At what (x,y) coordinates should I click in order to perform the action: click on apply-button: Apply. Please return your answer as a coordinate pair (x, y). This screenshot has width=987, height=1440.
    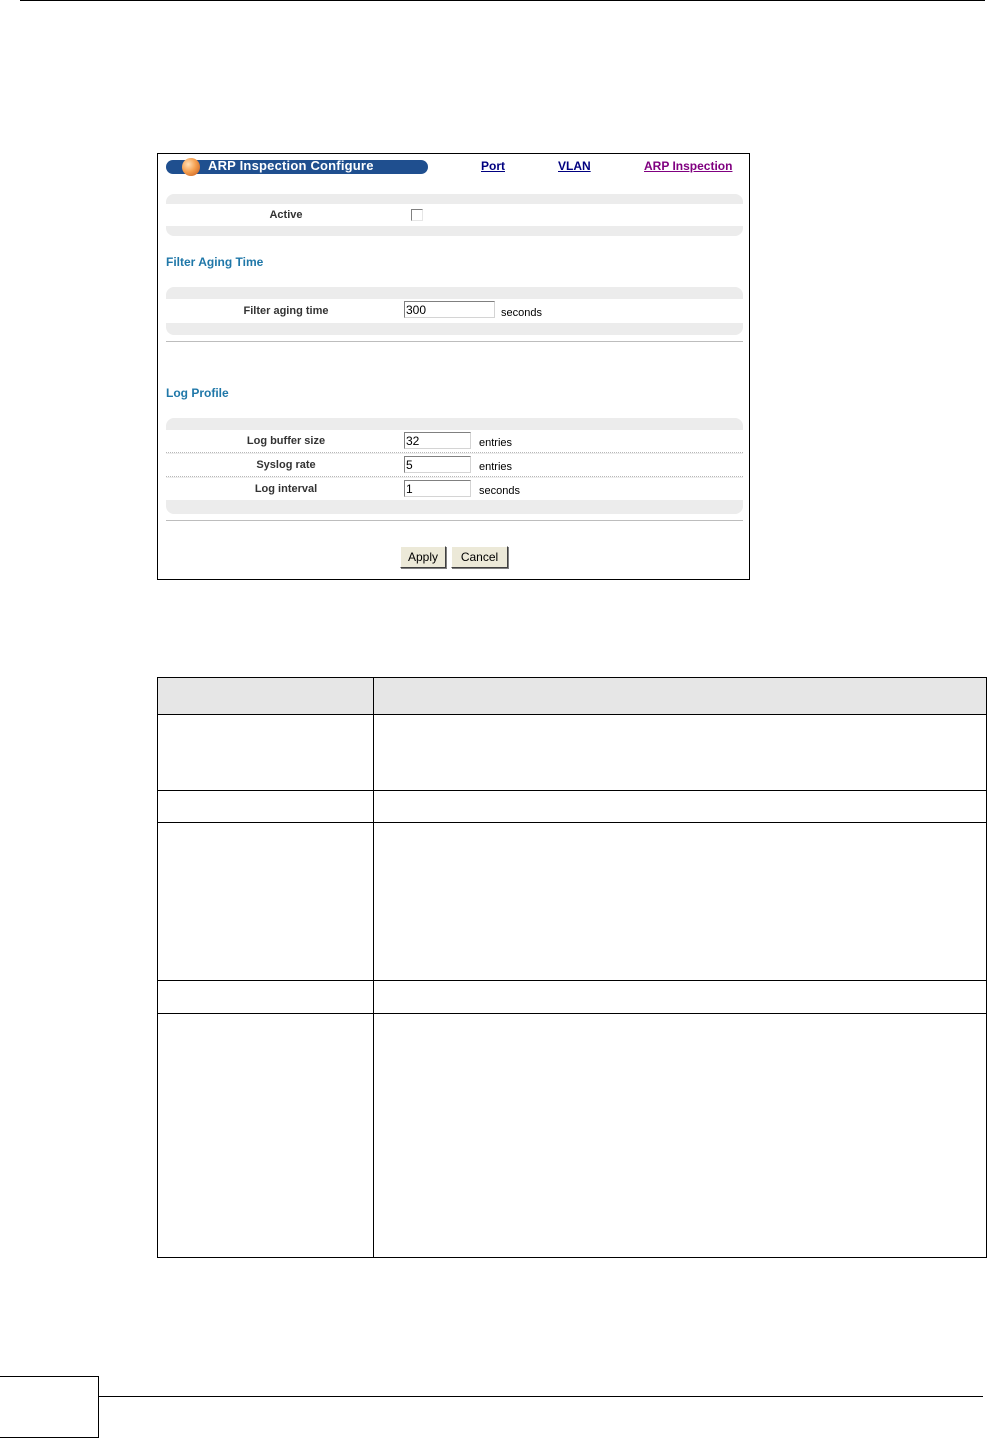
    Looking at the image, I should click on (423, 557).